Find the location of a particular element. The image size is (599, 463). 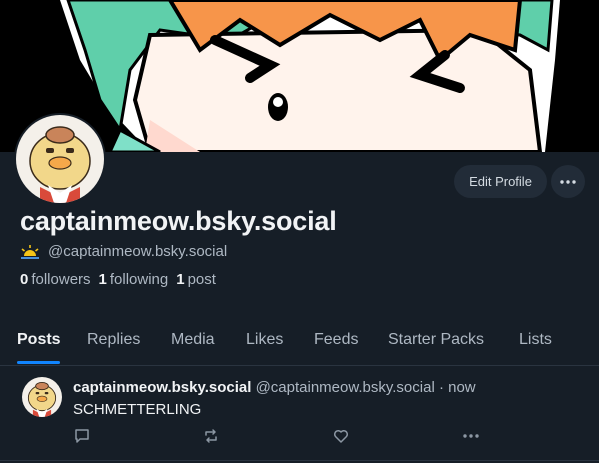

profile-stats: 0 followers 1 following 1 post is located at coordinates (118, 279).